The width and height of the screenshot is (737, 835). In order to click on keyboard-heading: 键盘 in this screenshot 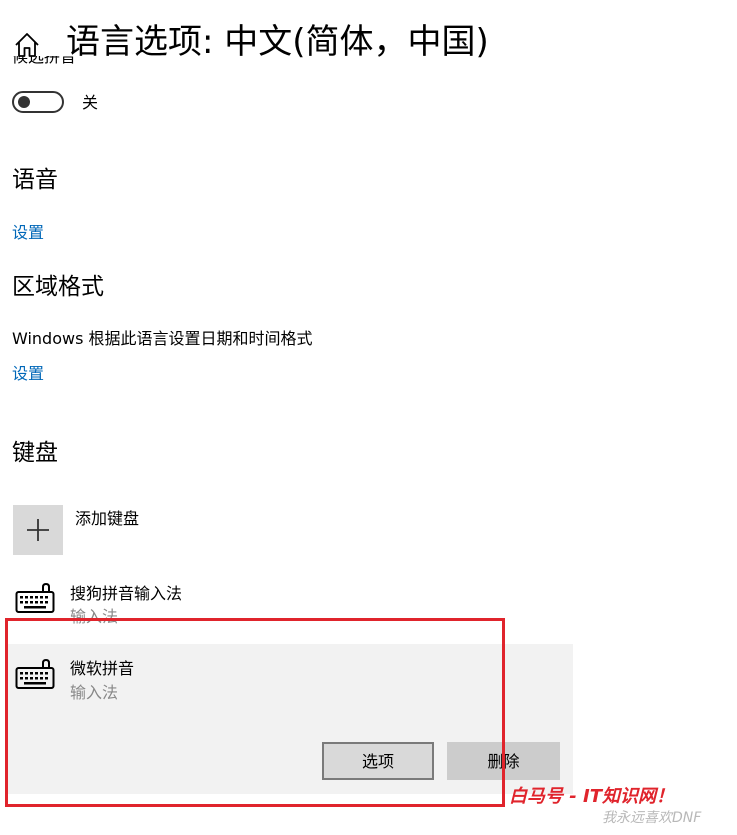, I will do `click(35, 453)`.